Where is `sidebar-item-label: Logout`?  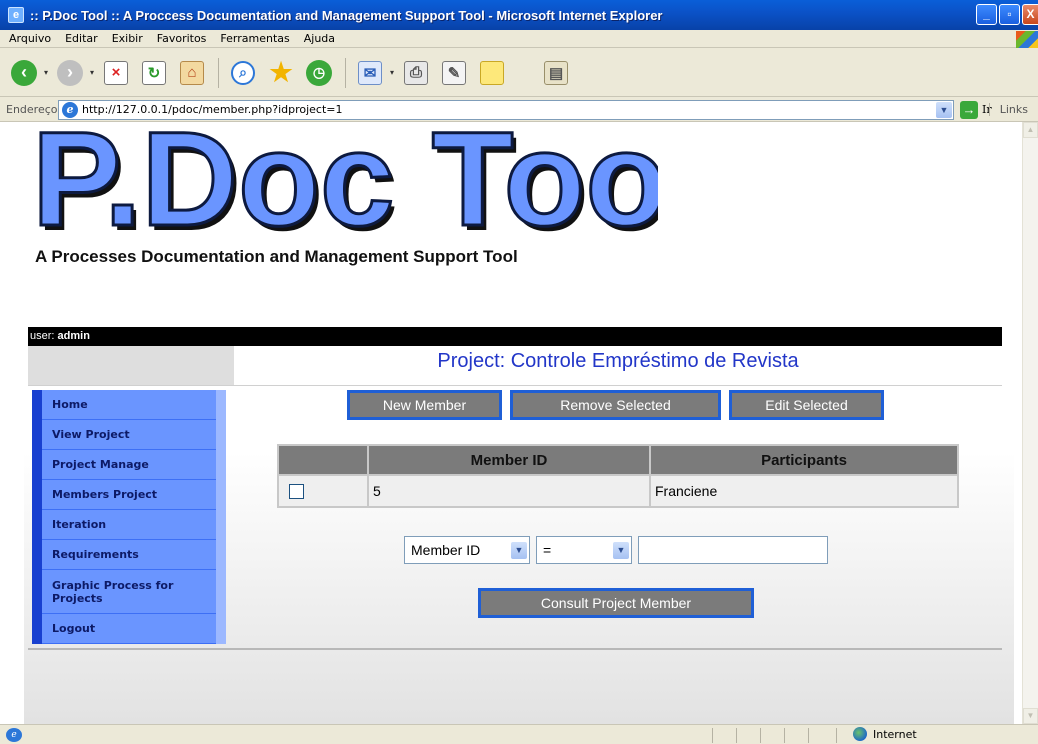
sidebar-item-label: Logout is located at coordinates (129, 629).